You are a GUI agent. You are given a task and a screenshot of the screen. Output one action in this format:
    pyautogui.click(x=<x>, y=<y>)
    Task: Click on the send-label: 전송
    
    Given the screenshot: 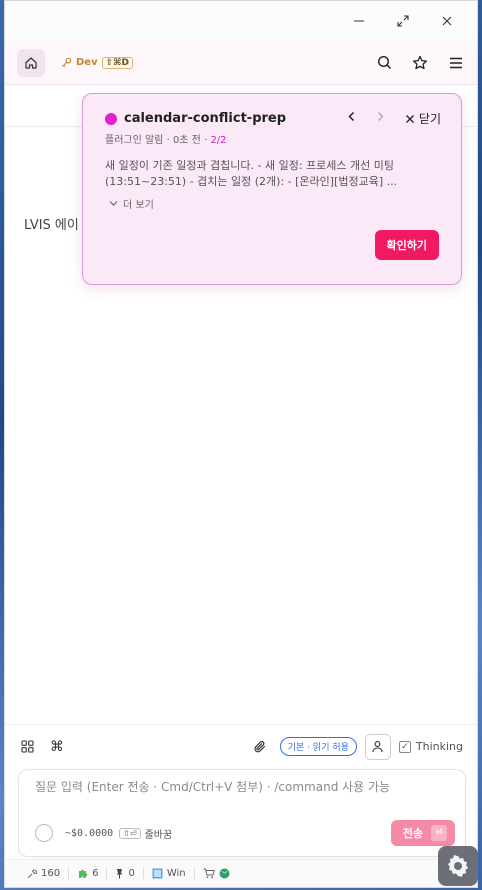 What is the action you would take?
    pyautogui.click(x=412, y=833)
    